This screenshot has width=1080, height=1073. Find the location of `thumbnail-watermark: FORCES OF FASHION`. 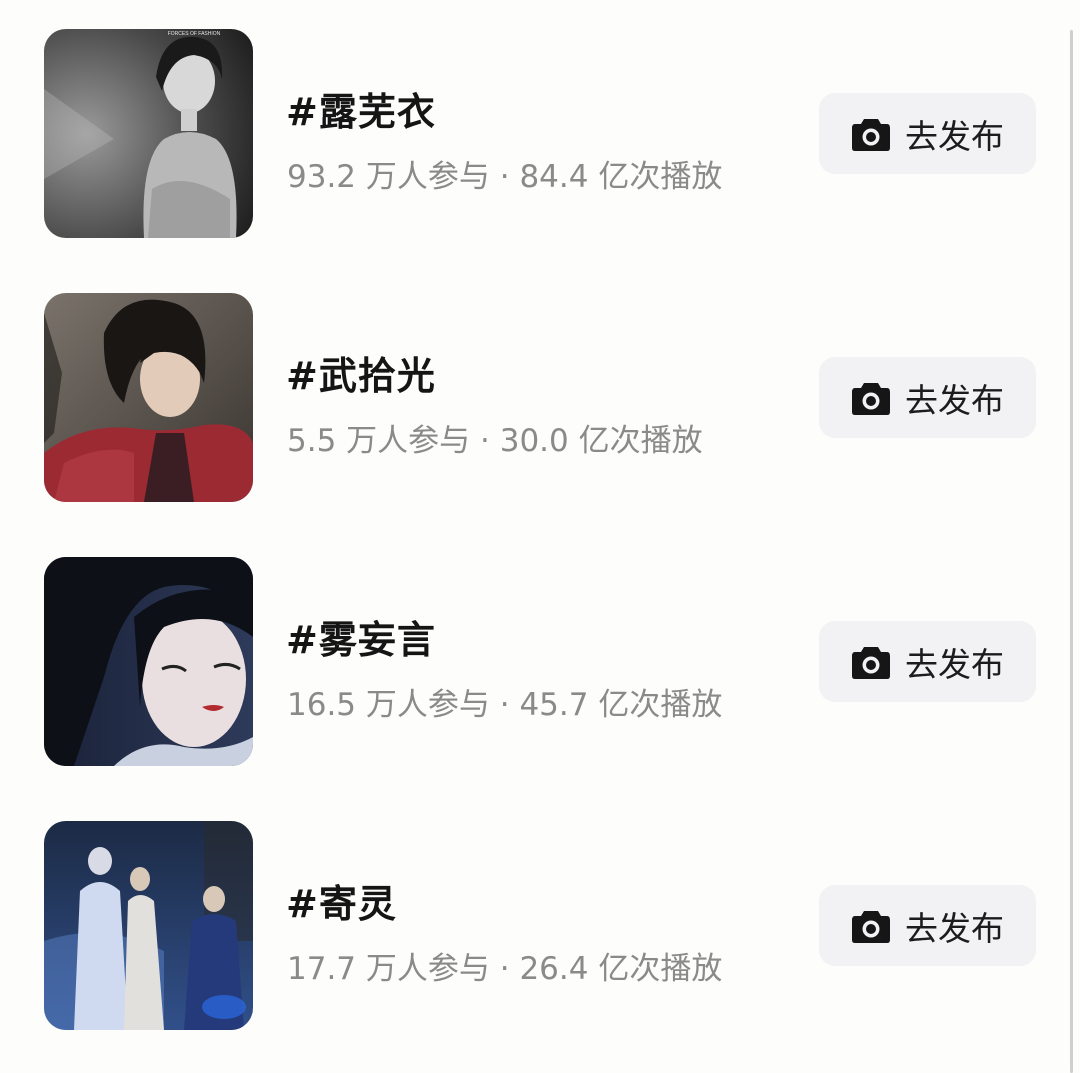

thumbnail-watermark: FORCES OF FASHION is located at coordinates (194, 34).